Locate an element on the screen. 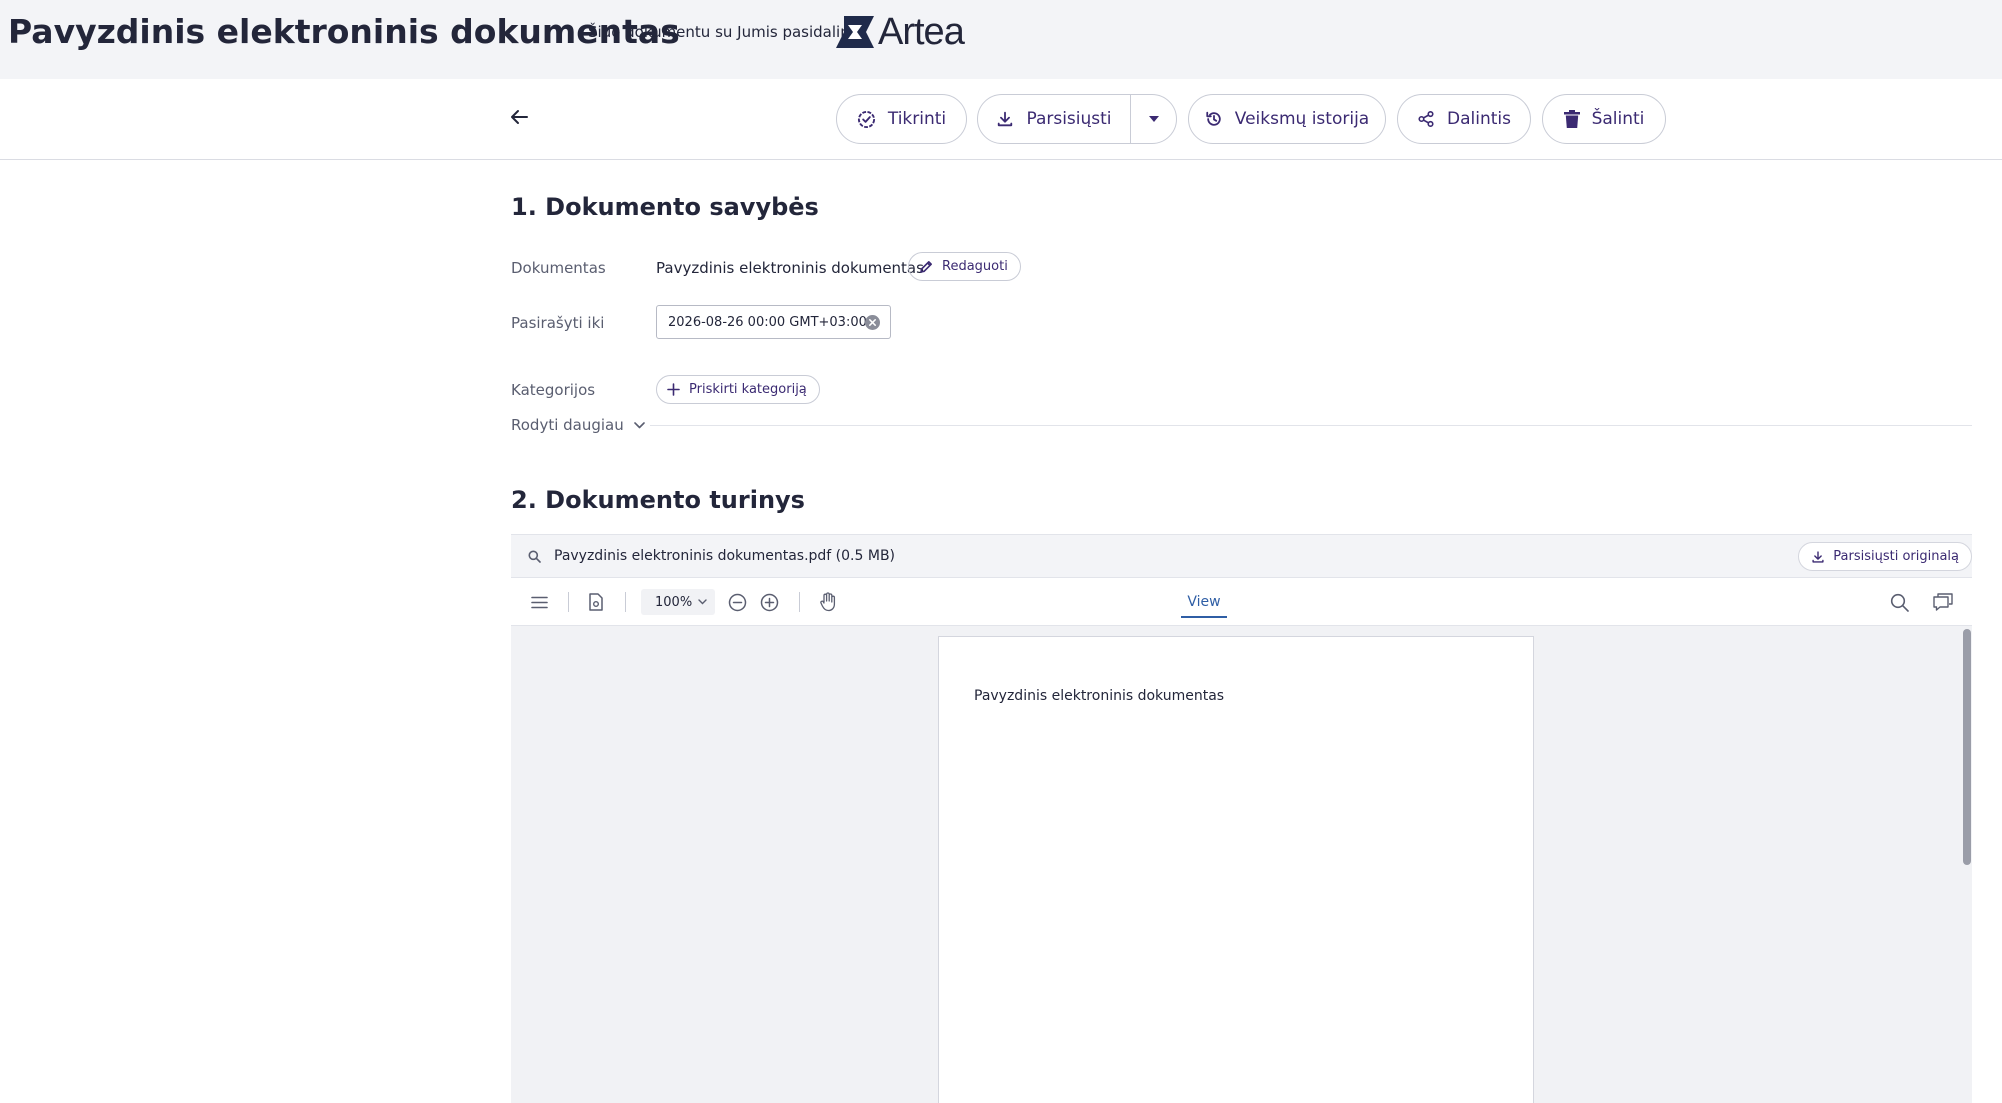 The width and height of the screenshot is (2002, 1103). trash-icon is located at coordinates (1571, 119).